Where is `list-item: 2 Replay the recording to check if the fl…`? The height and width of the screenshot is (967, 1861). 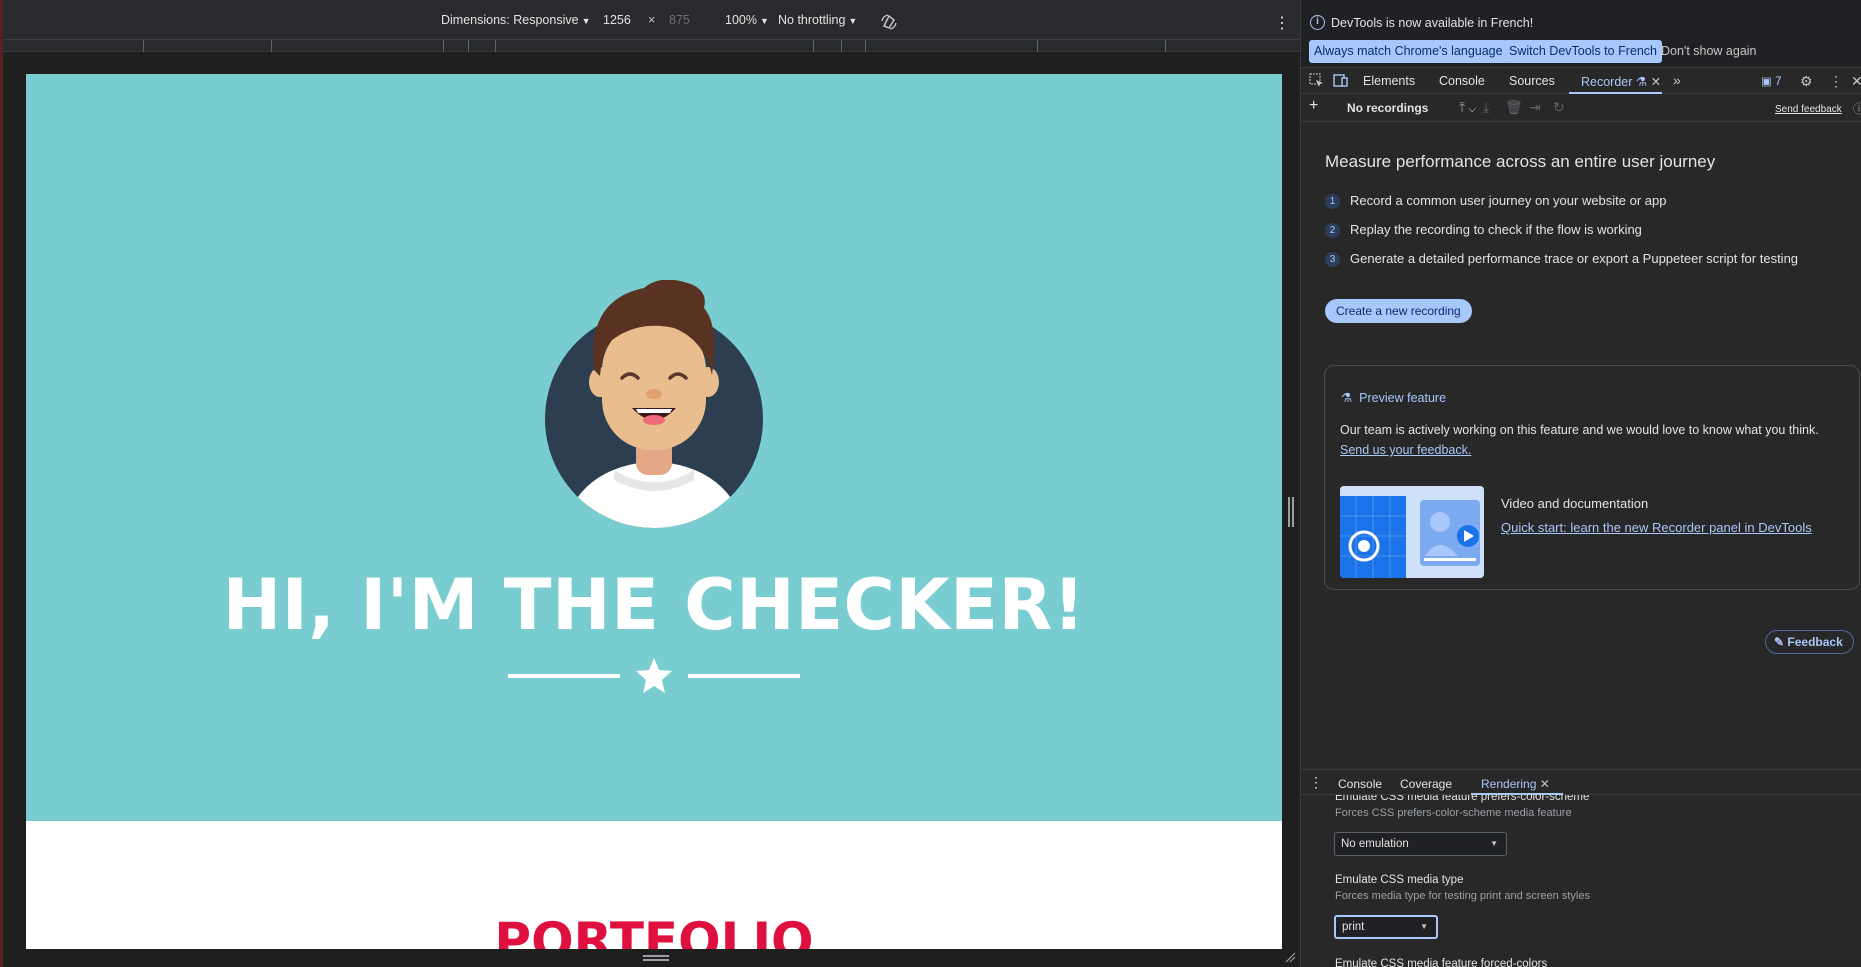 list-item: 2 Replay the recording to check if the fl… is located at coordinates (1483, 230).